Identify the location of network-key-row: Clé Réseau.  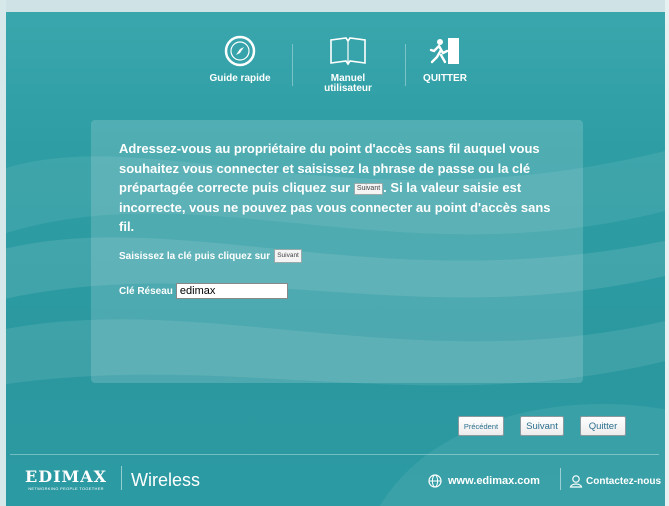
(203, 291).